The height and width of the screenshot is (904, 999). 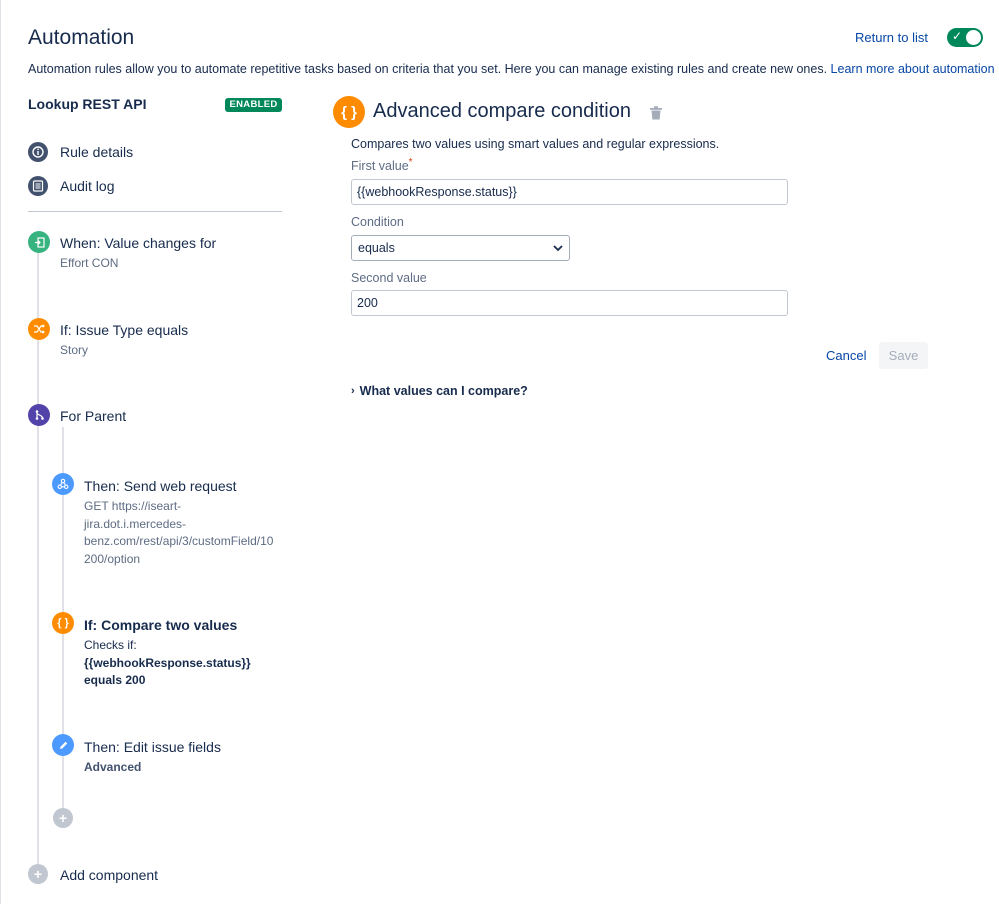 I want to click on second-value-label: Second value, so click(x=389, y=278).